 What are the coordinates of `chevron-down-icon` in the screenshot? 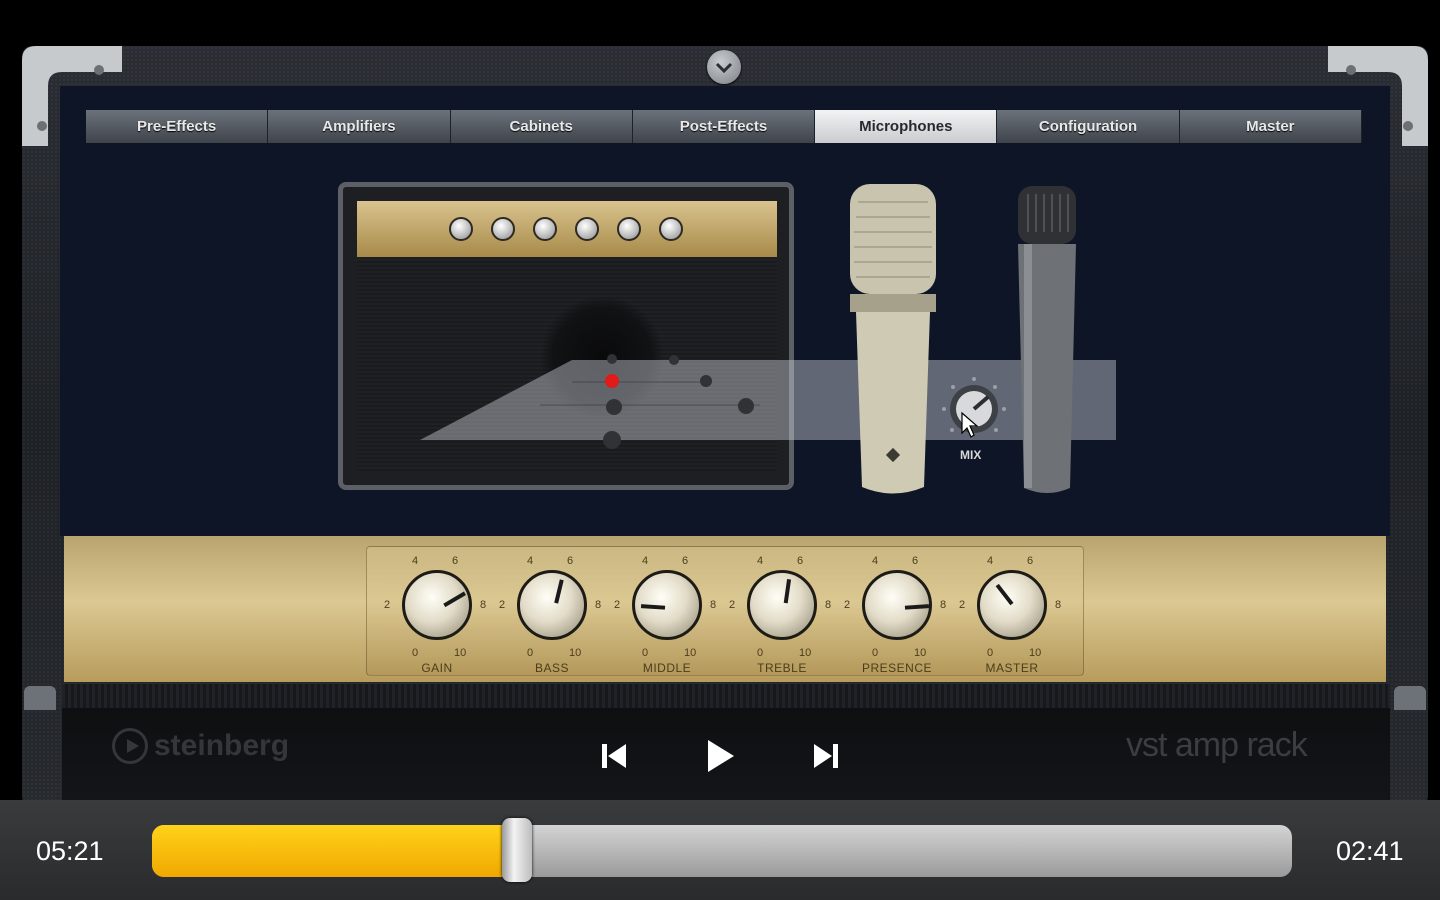 It's located at (724, 68).